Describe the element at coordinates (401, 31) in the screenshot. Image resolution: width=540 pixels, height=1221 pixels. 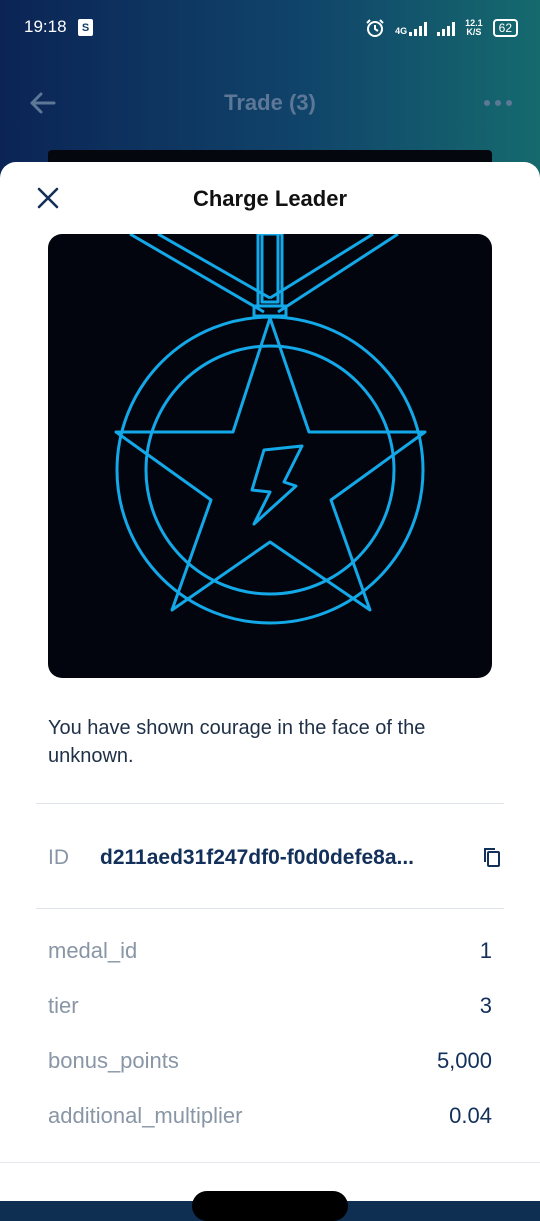
I see `network-type: 4G` at that location.